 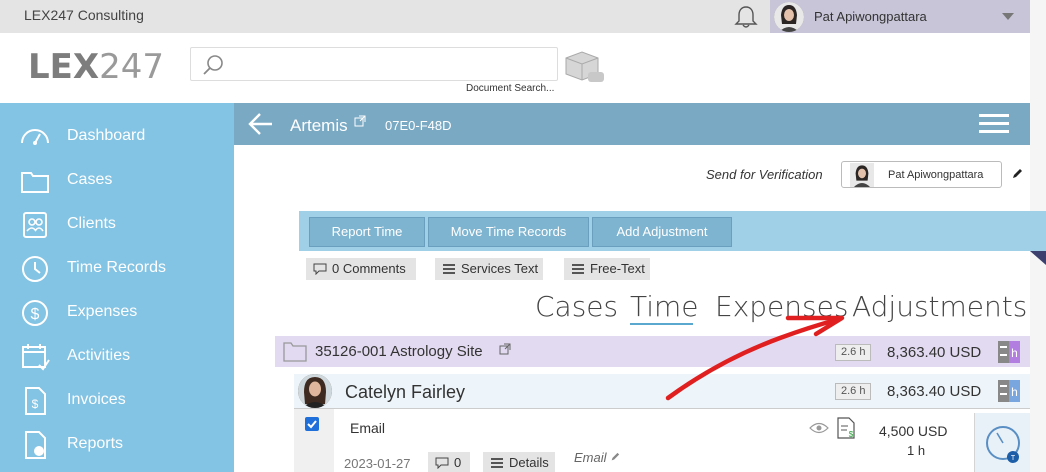 What do you see at coordinates (35, 225) in the screenshot?
I see `contacts-icon` at bounding box center [35, 225].